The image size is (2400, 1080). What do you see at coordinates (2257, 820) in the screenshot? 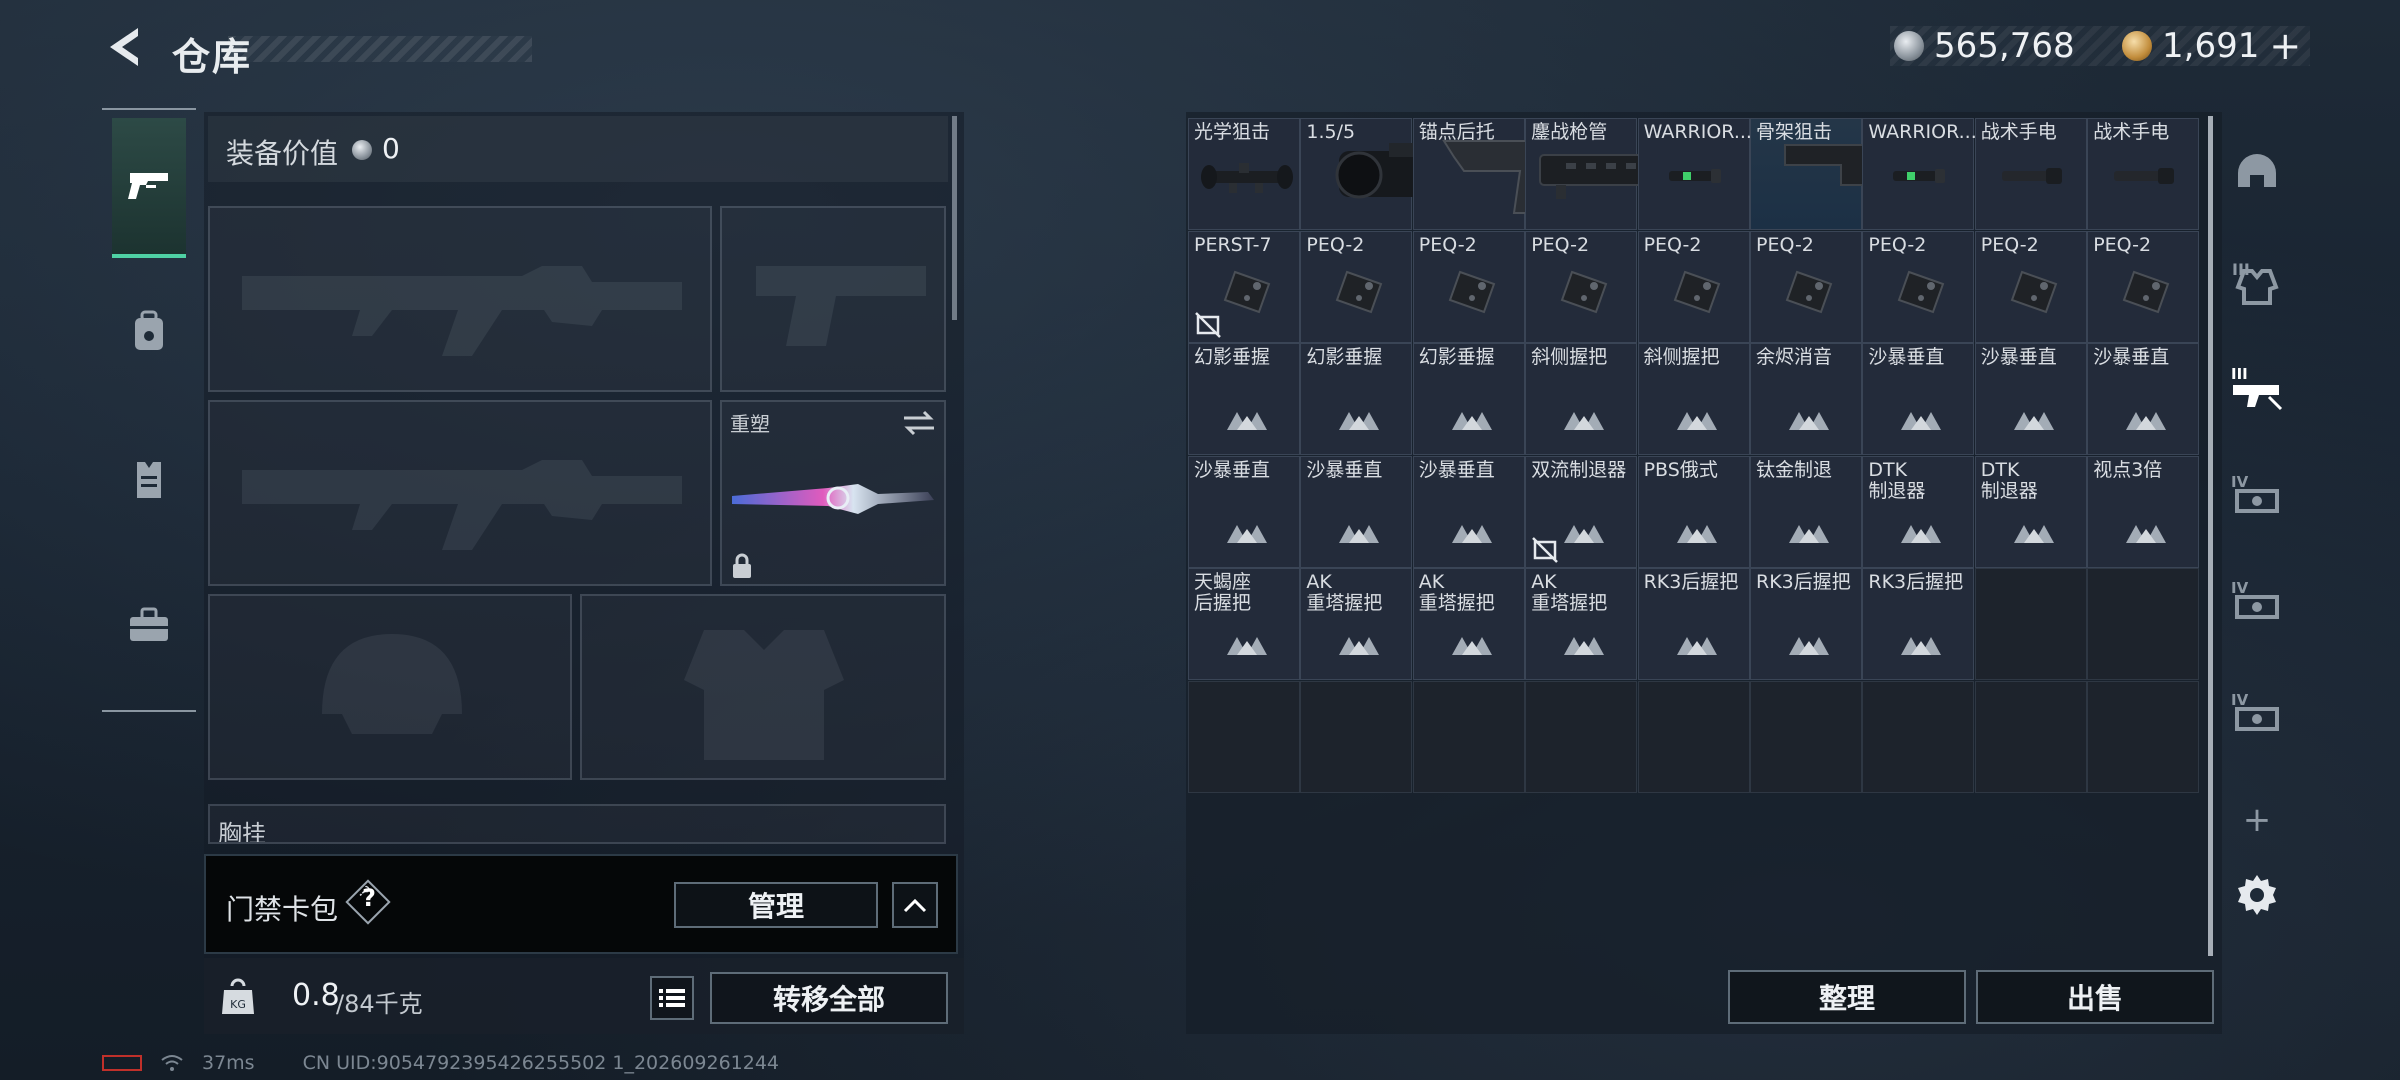
I see `add-tab-button: +` at bounding box center [2257, 820].